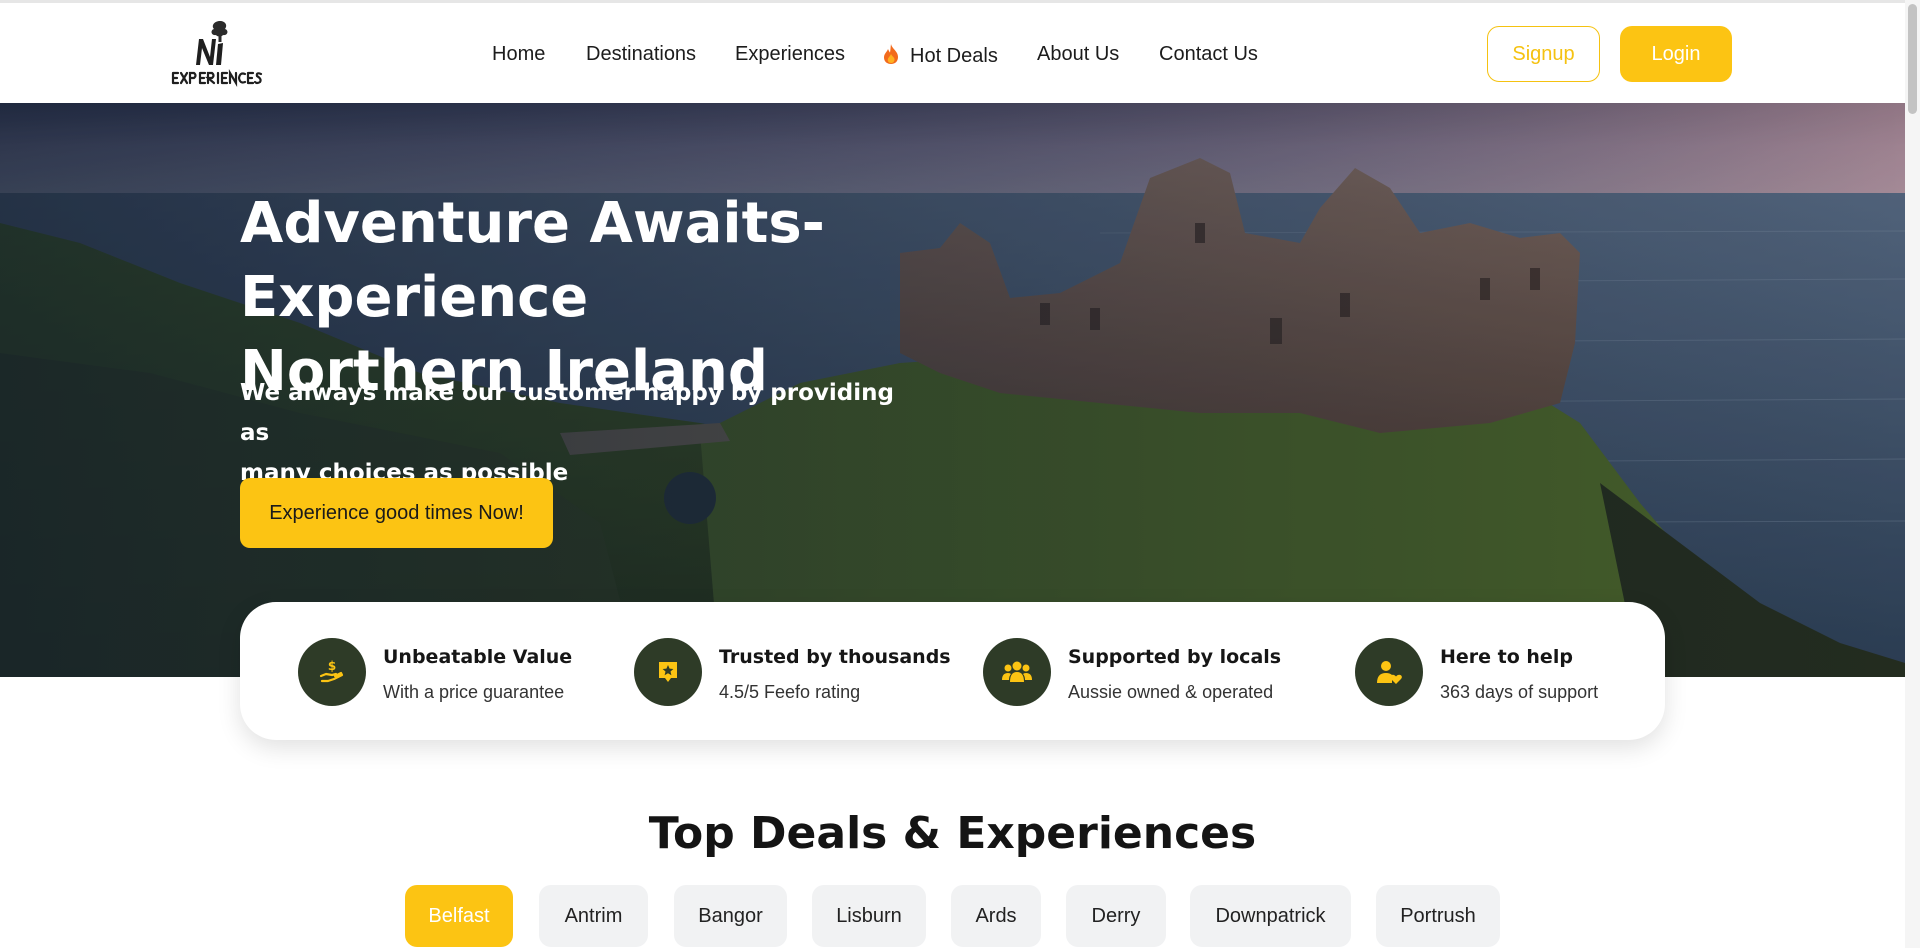 Image resolution: width=1920 pixels, height=948 pixels. I want to click on login-button: Login, so click(1676, 54).